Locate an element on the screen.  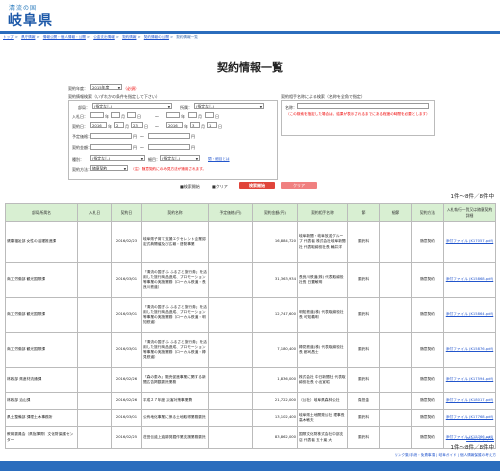
attachment-link: 添付ファイル (K18017.pdf) is located at coordinates (469, 400).